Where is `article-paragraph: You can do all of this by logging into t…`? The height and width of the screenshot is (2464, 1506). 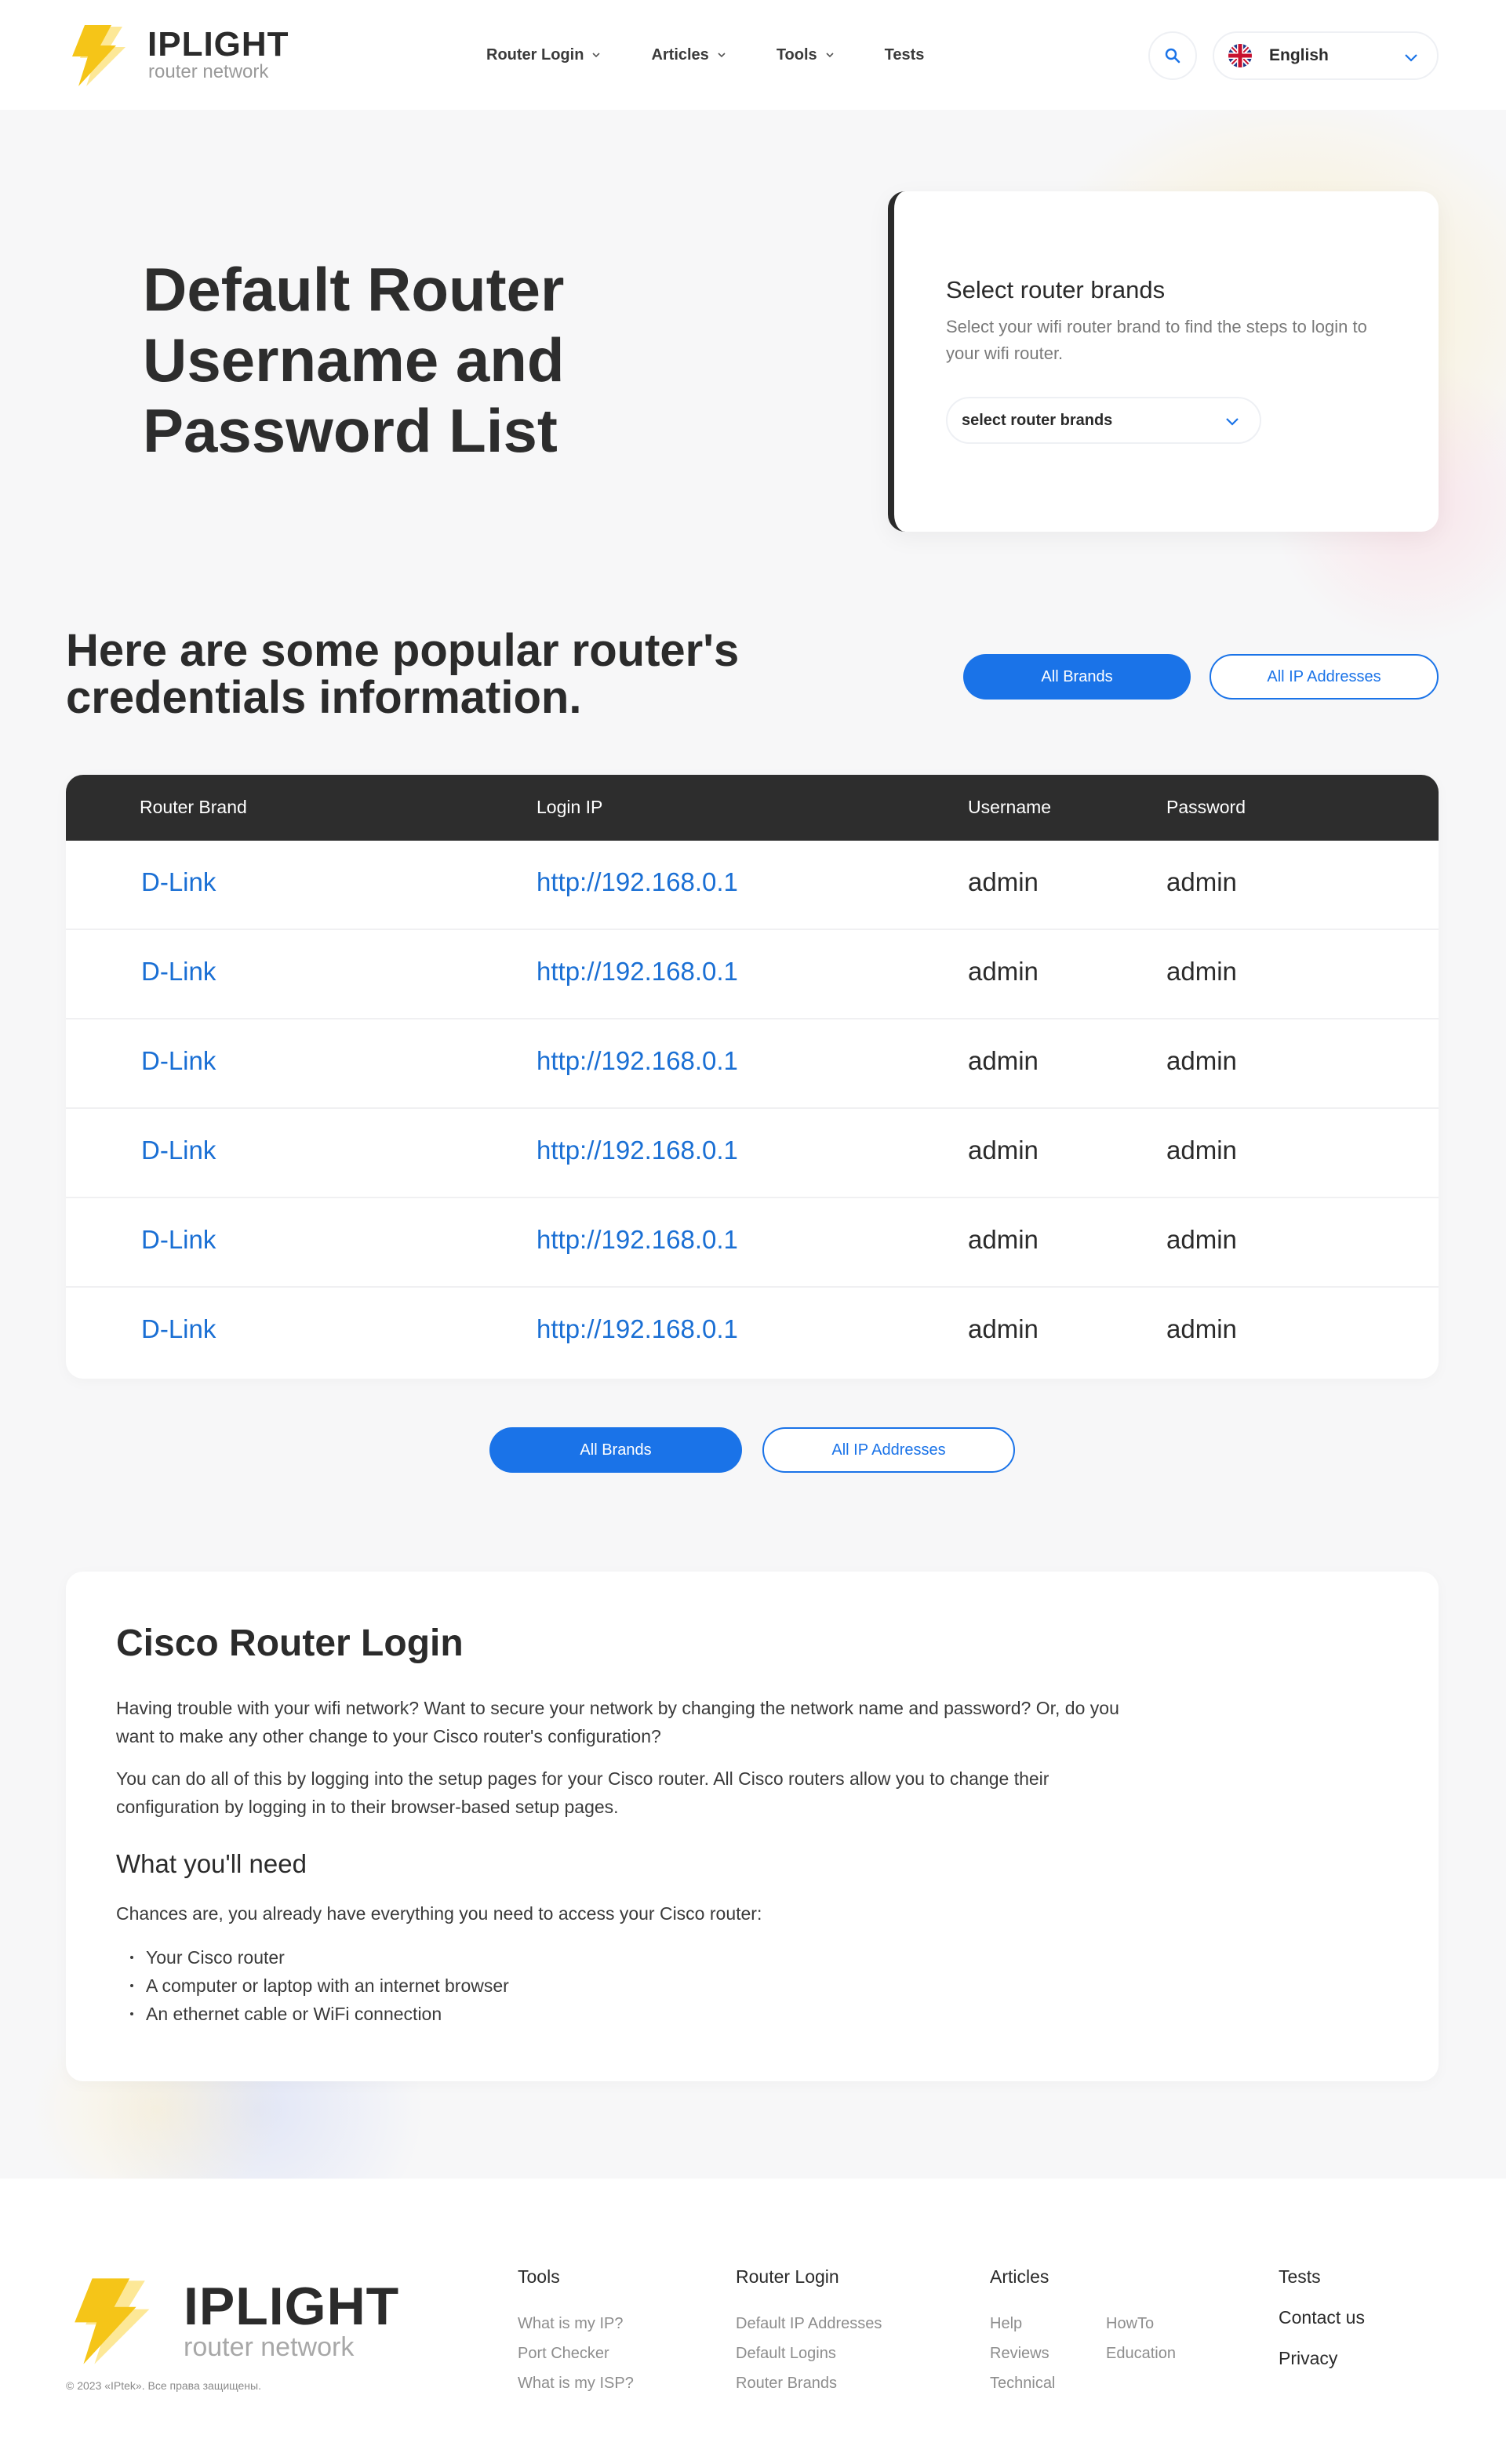
article-paragraph: You can do all of this by logging into t… is located at coordinates (582, 1793).